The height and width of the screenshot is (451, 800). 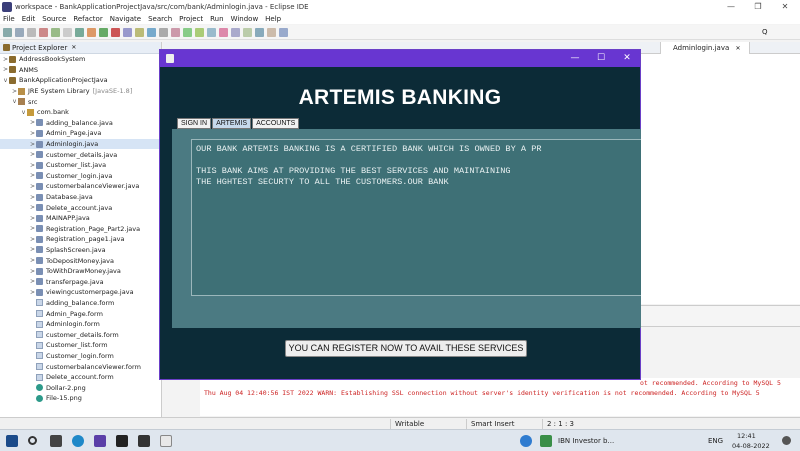 I want to click on menu-source: Source, so click(x=54, y=19).